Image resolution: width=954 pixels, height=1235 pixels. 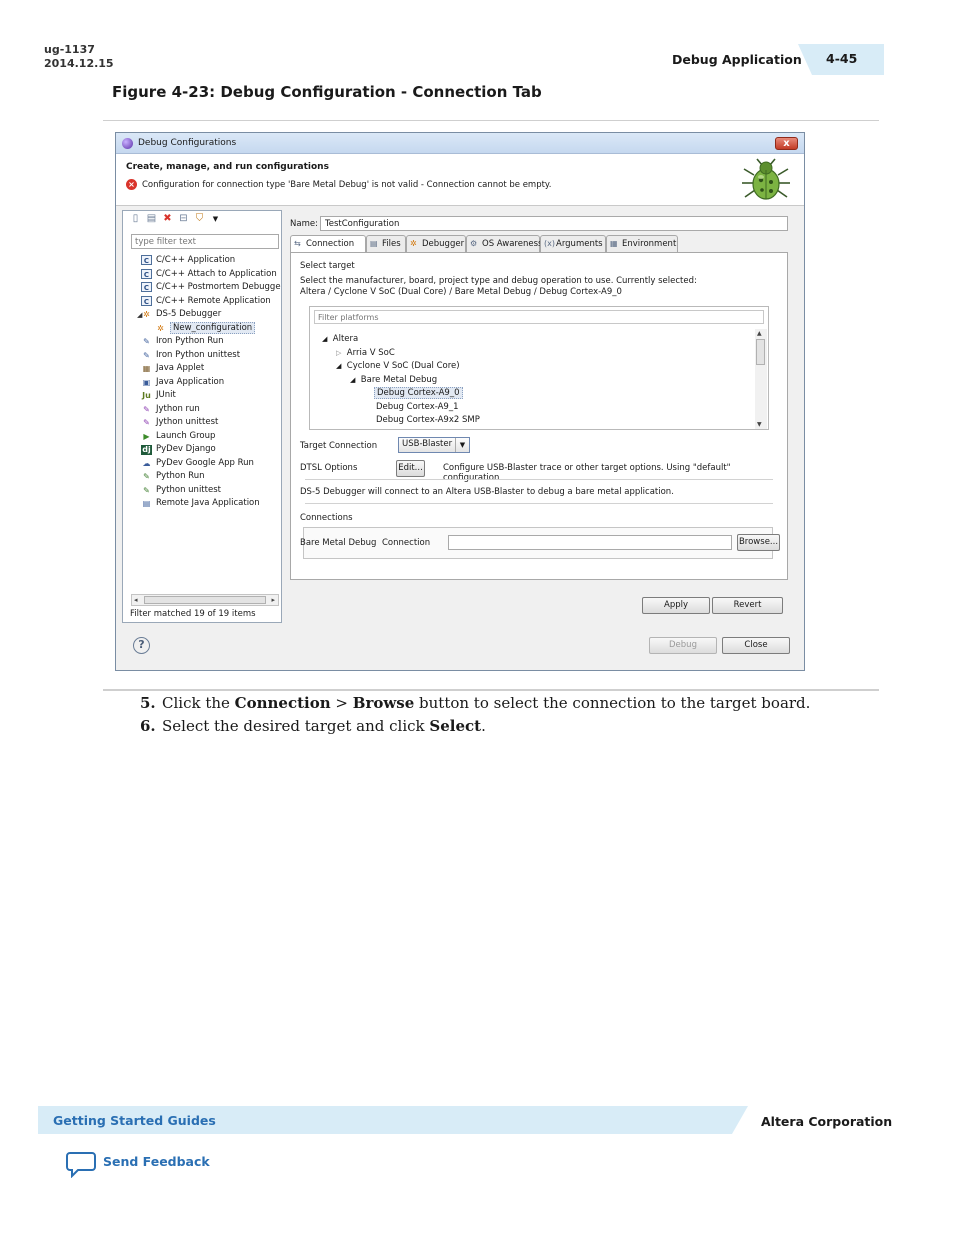 I want to click on close-icon: x, so click(x=786, y=143).